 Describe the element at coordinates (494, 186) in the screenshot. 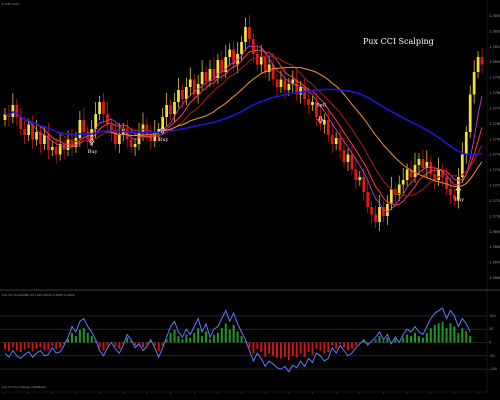

I see `price-tick-label: 1.3720` at that location.